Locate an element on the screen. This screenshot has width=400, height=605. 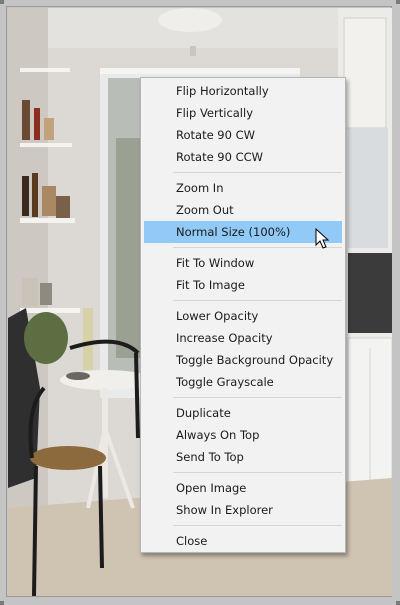
menu-item-duplicate: Duplicate is located at coordinates (243, 413).